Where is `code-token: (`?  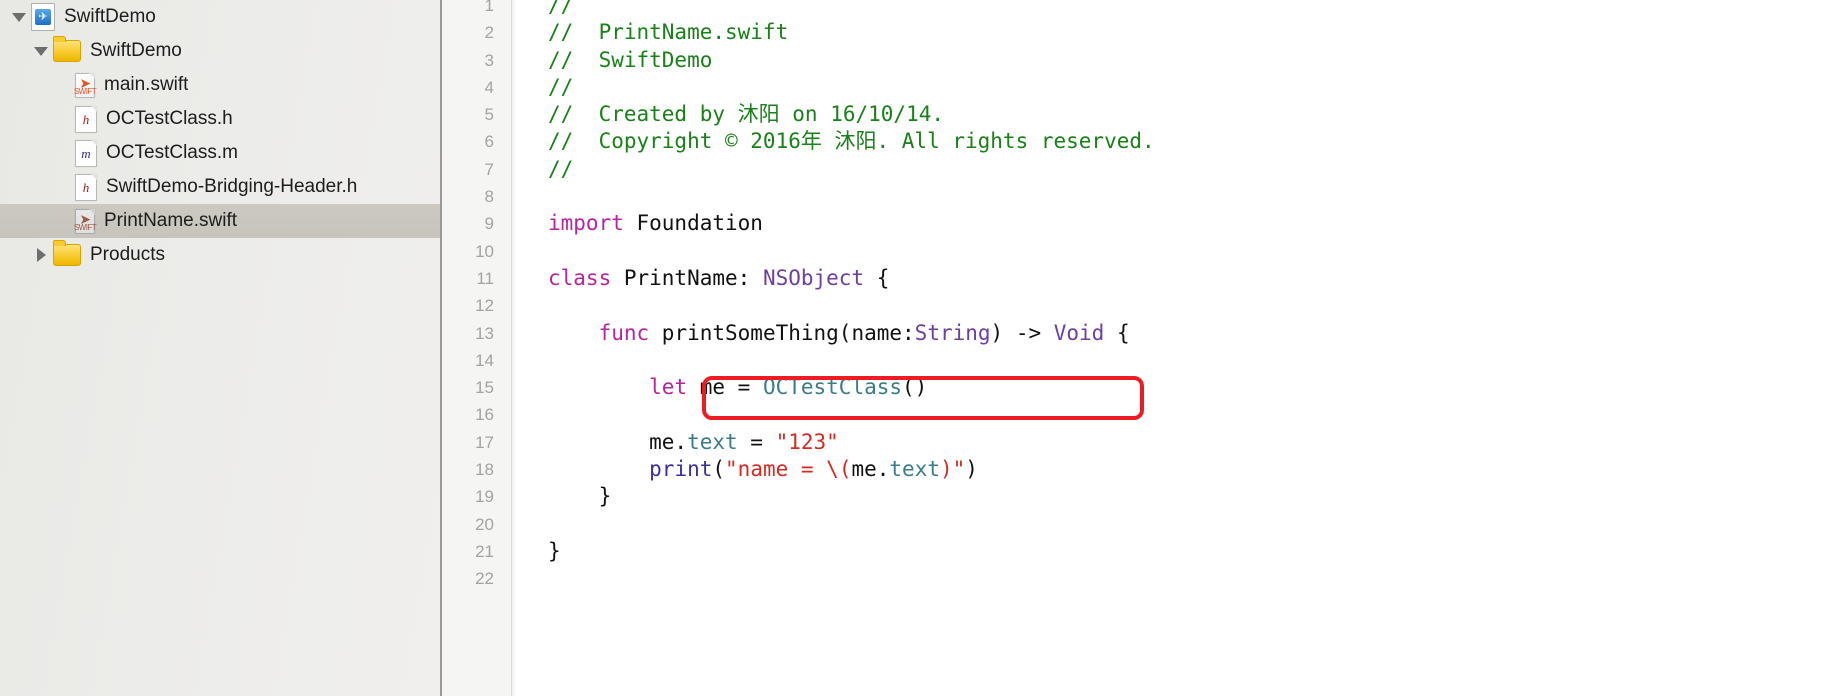 code-token: ( is located at coordinates (719, 469).